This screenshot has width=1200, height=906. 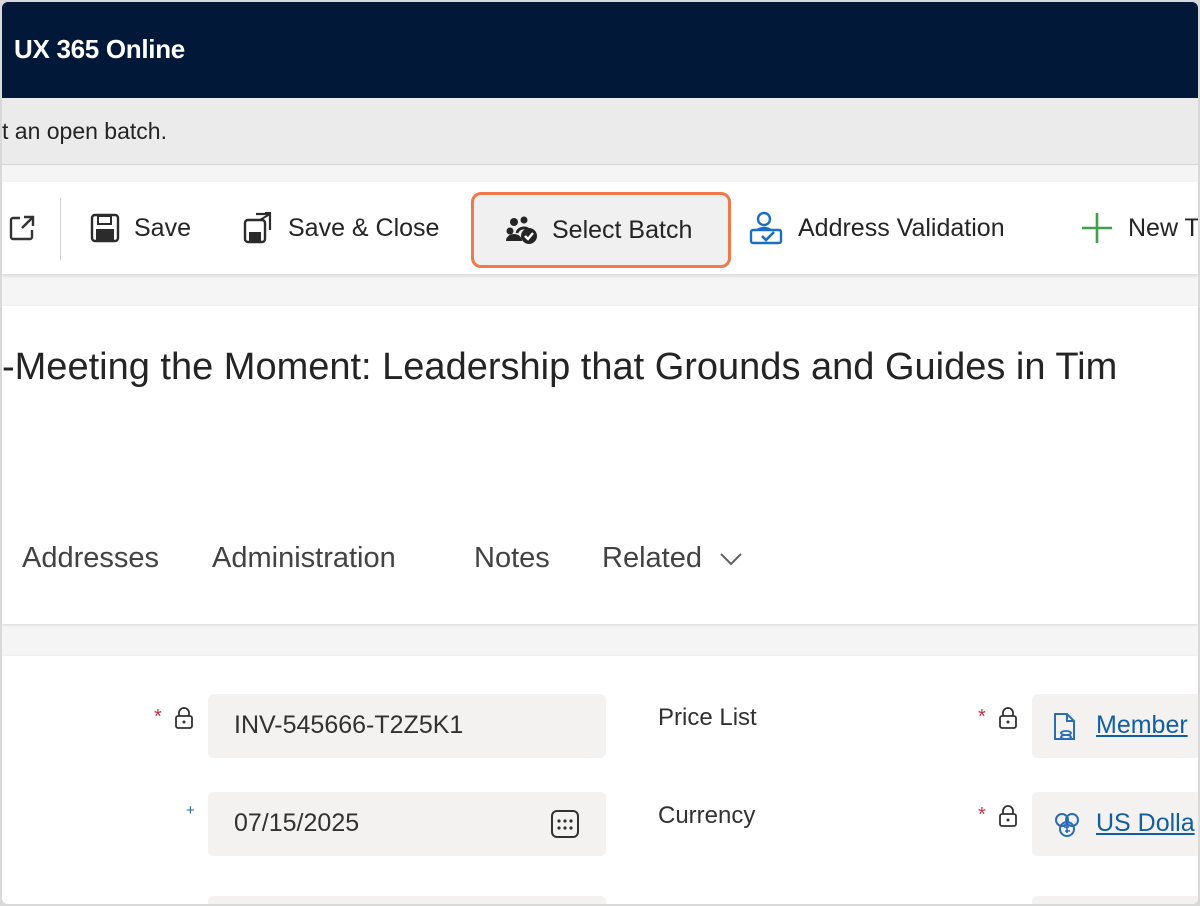 What do you see at coordinates (105, 228) in the screenshot?
I see `save-icon` at bounding box center [105, 228].